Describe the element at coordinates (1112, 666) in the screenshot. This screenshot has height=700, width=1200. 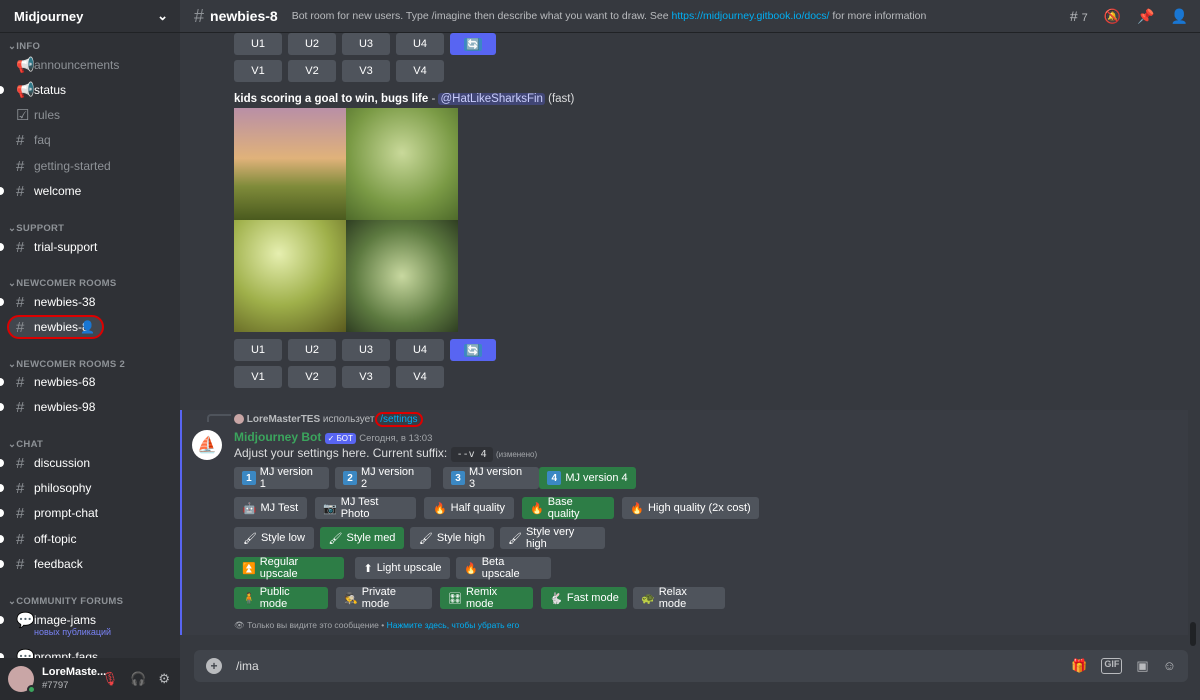
I see `gif-icon: GIF` at that location.